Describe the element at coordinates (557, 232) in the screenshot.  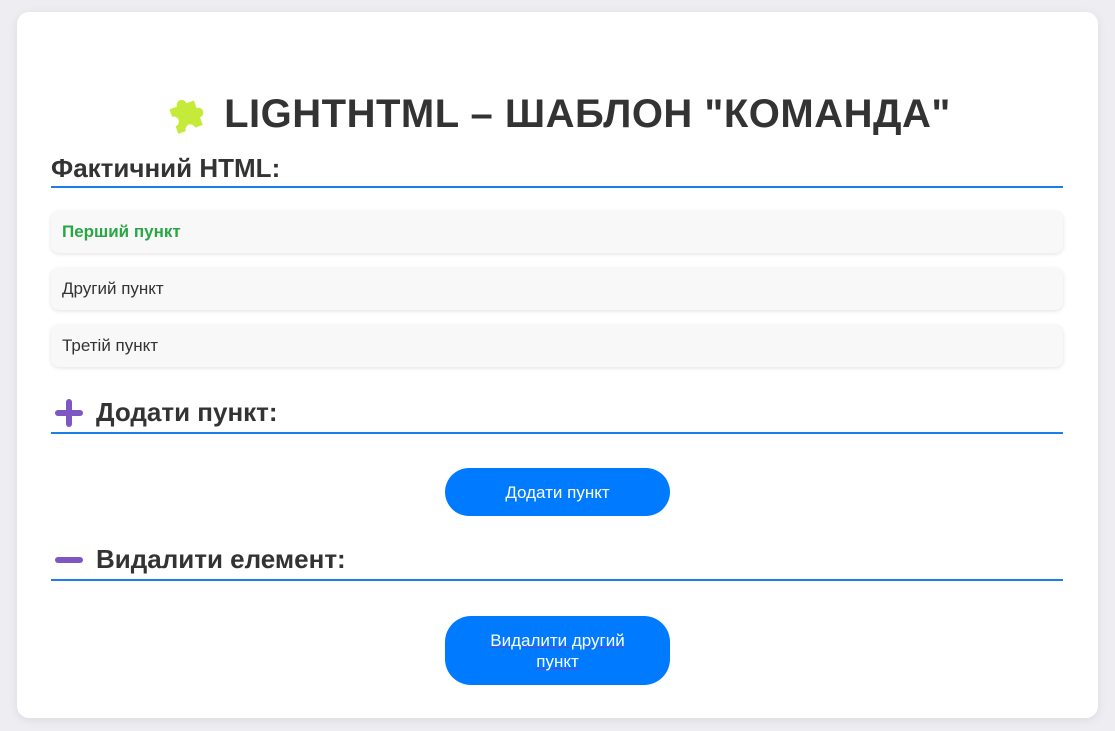
I see `list-item: Перший пункт` at that location.